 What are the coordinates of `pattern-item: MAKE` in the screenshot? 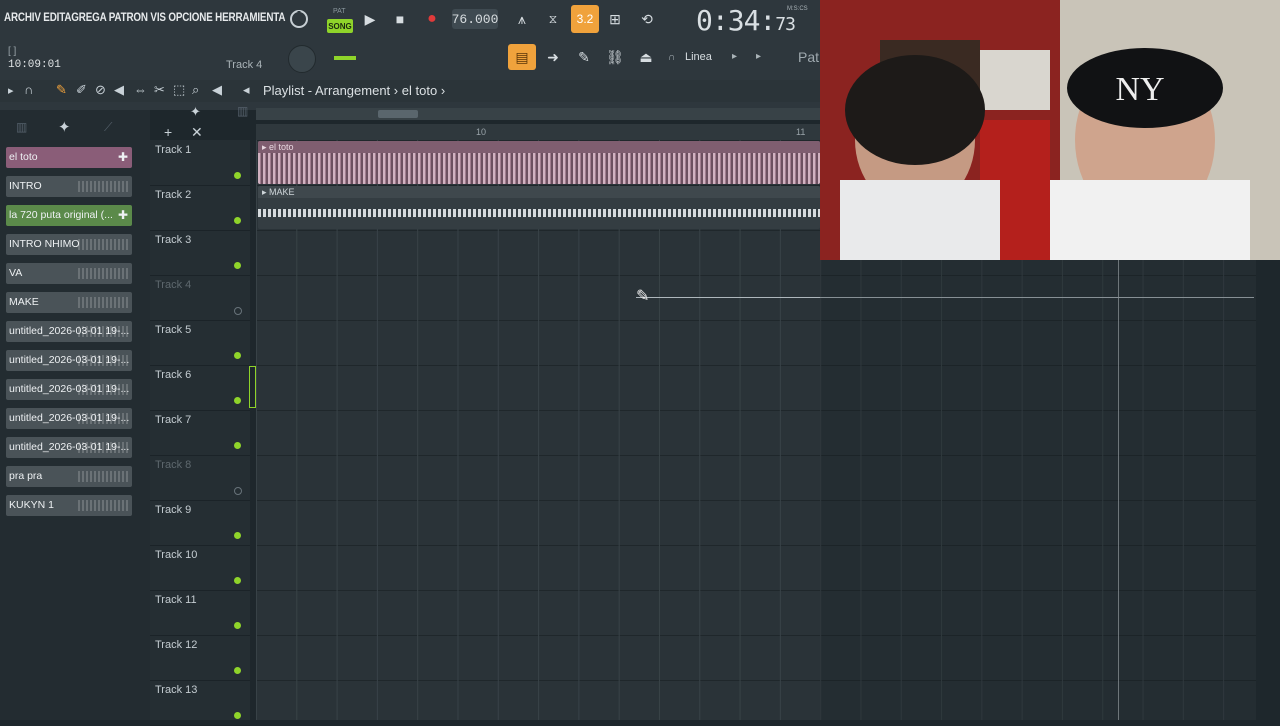 It's located at (69, 302).